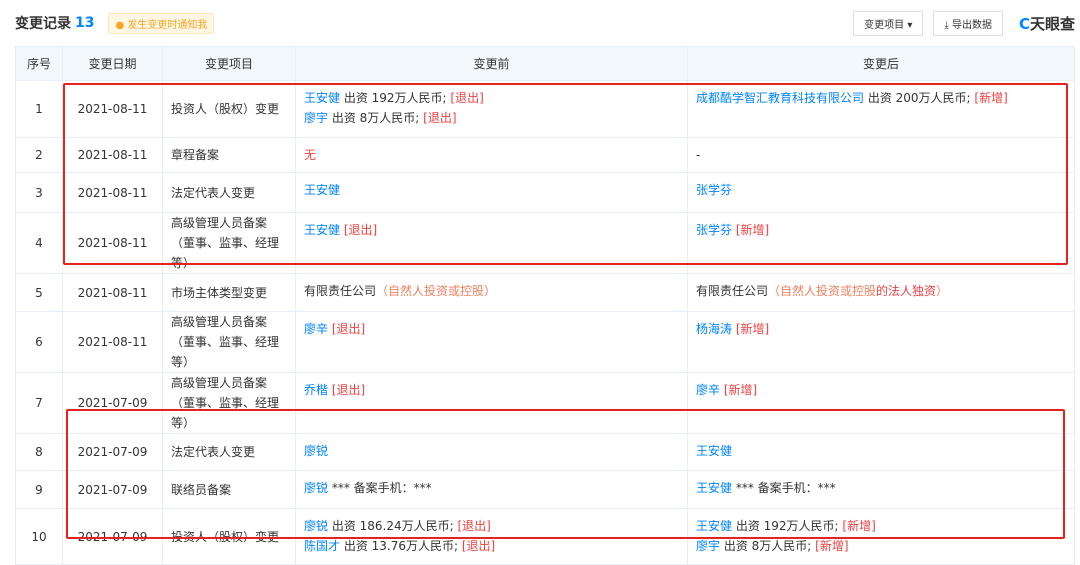  What do you see at coordinates (85, 23) in the screenshot?
I see `record-count: 13` at bounding box center [85, 23].